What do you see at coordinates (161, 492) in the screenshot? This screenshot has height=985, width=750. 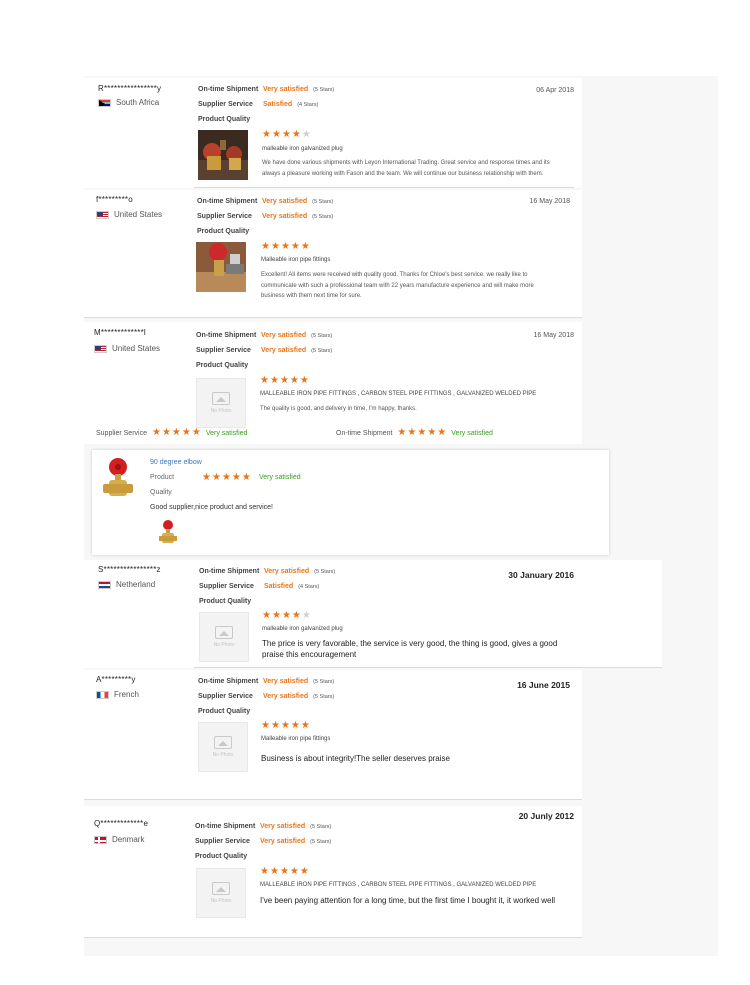 I see `quality-label: Quality` at bounding box center [161, 492].